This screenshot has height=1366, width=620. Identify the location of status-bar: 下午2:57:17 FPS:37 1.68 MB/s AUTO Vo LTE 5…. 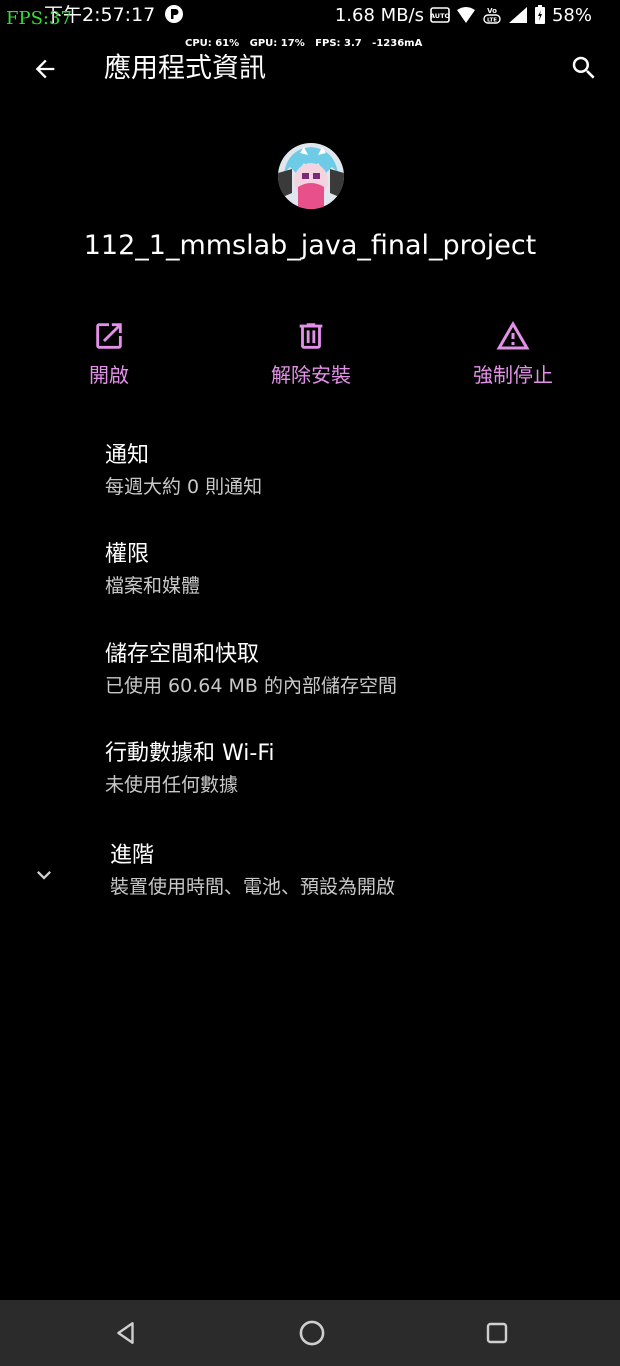
(310, 16).